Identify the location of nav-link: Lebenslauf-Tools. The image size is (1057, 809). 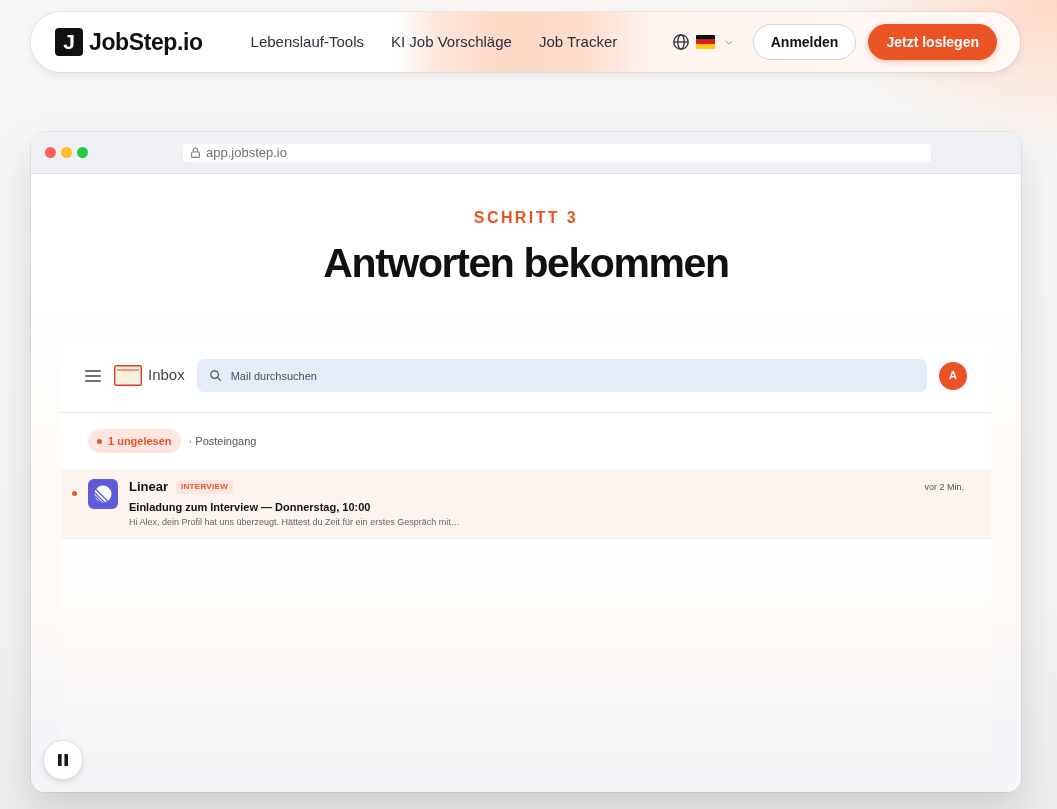
(307, 42).